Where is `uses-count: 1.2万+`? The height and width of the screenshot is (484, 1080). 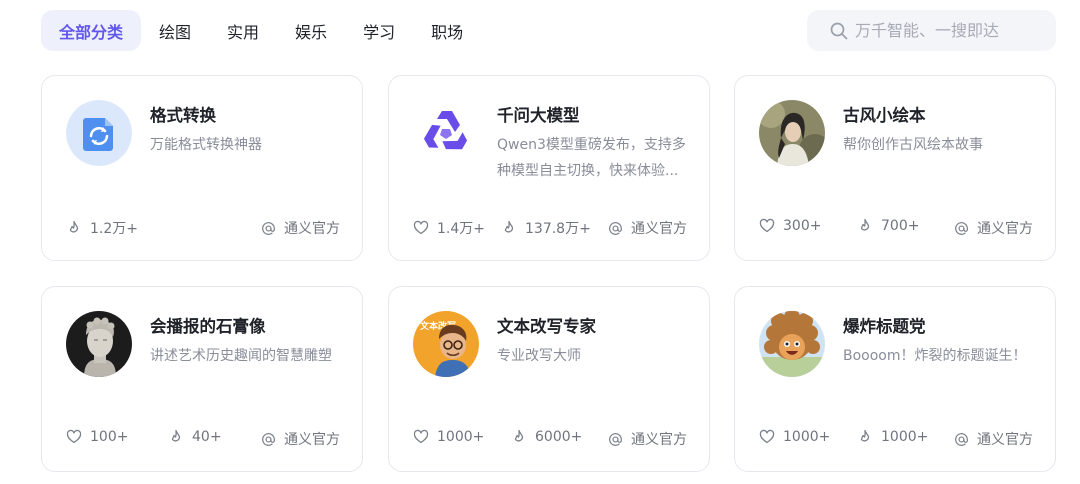
uses-count: 1.2万+ is located at coordinates (102, 228).